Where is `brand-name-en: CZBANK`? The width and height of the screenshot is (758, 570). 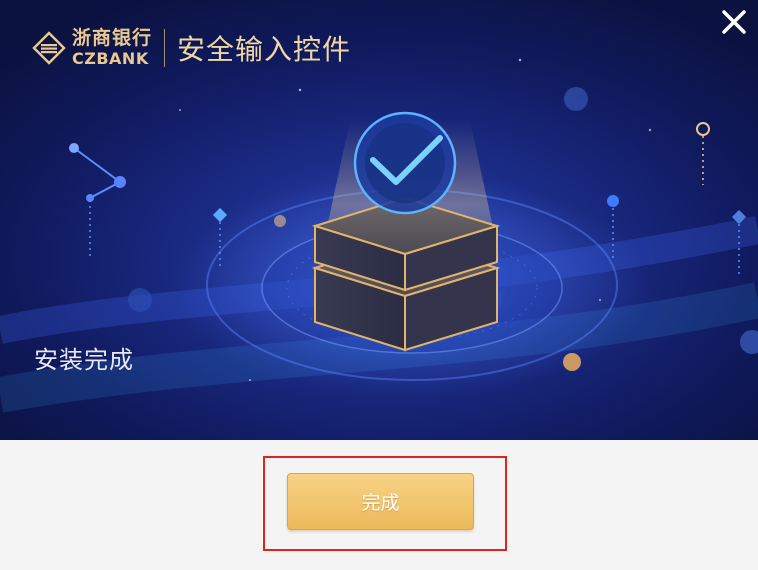 brand-name-en: CZBANK is located at coordinates (110, 58).